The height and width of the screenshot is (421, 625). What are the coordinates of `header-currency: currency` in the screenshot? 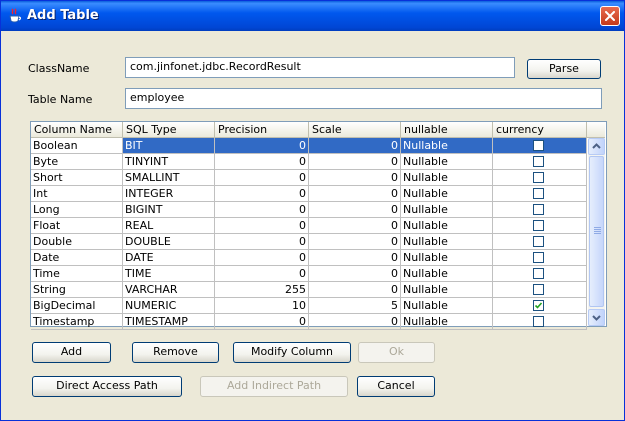 It's located at (540, 129).